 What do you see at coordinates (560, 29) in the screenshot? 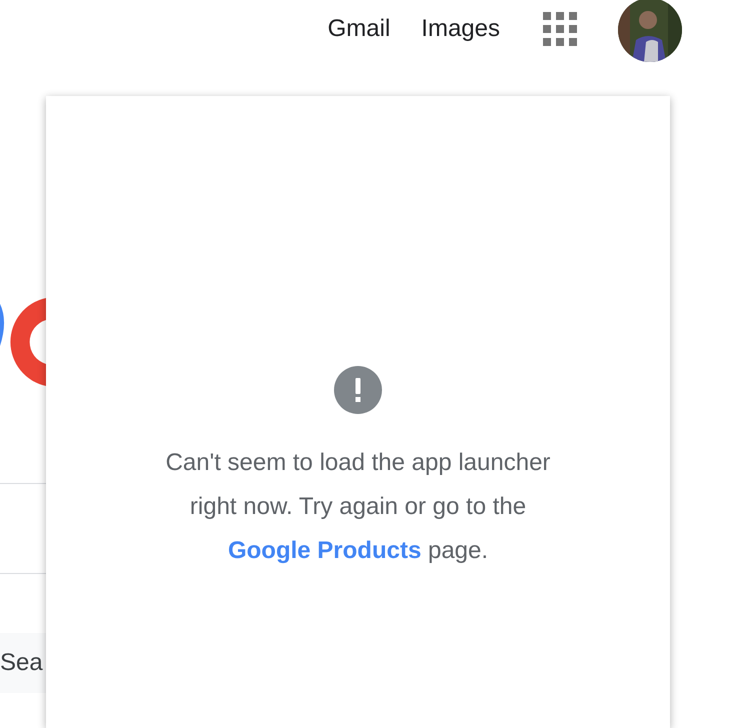
I see `apps-grid-icon` at bounding box center [560, 29].